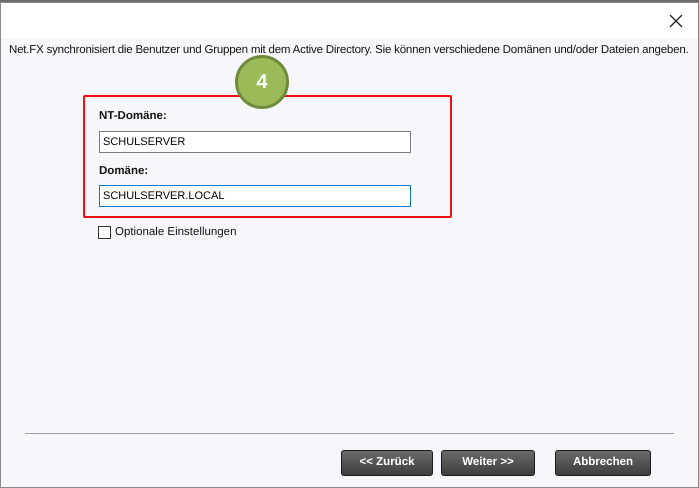 The width and height of the screenshot is (699, 488). What do you see at coordinates (262, 82) in the screenshot?
I see `step-badge: 4` at bounding box center [262, 82].